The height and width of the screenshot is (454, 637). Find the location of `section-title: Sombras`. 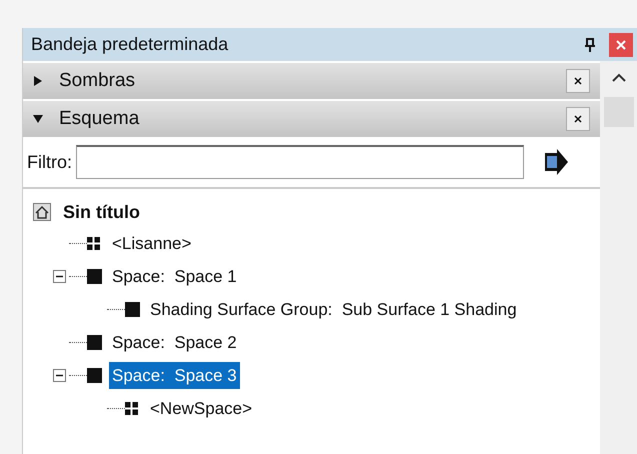

section-title: Sombras is located at coordinates (97, 80).